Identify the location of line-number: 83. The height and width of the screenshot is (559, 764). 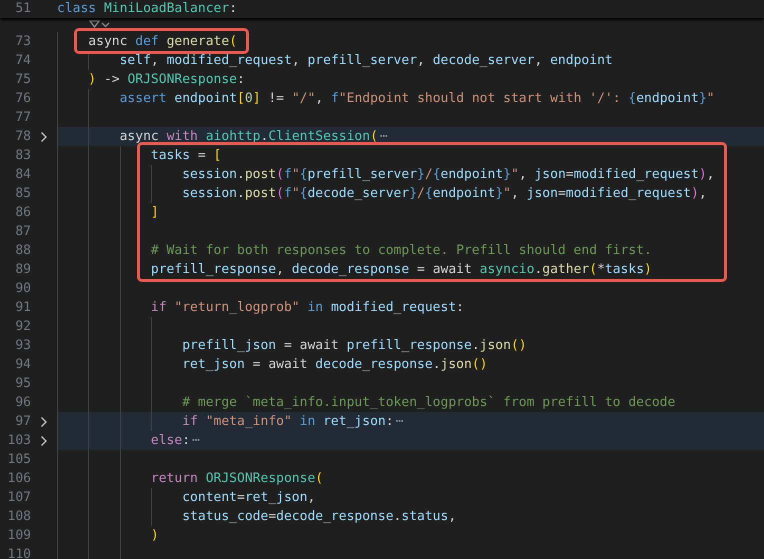
(22, 156).